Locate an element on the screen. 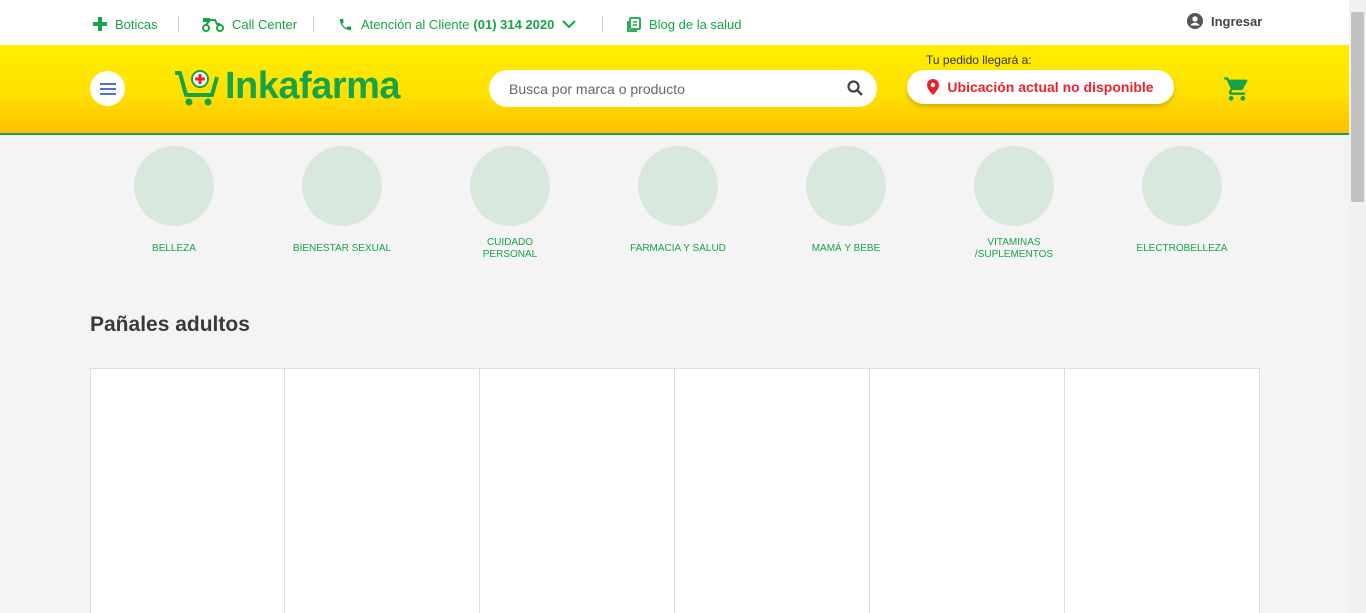 The width and height of the screenshot is (1366, 613). category-electrobelleza: ELECTROBELLEZA is located at coordinates (1182, 203).